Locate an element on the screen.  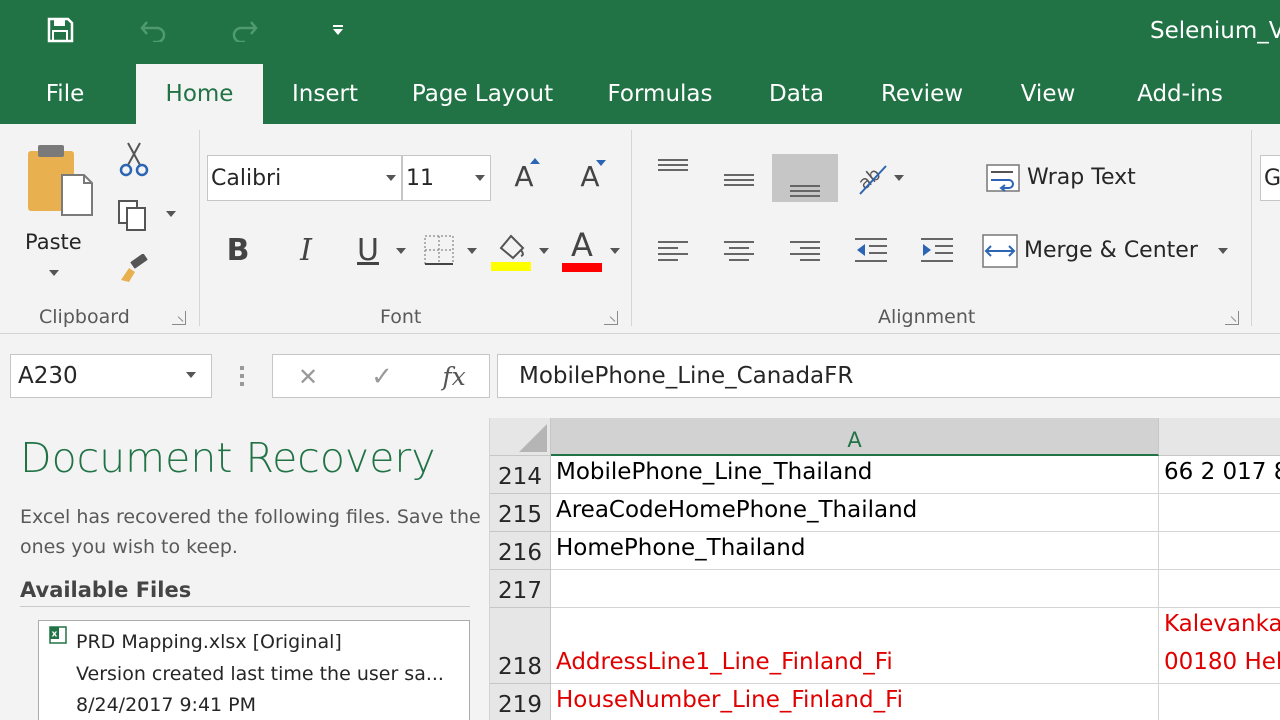
svg-text: x is located at coordinates (55, 635).